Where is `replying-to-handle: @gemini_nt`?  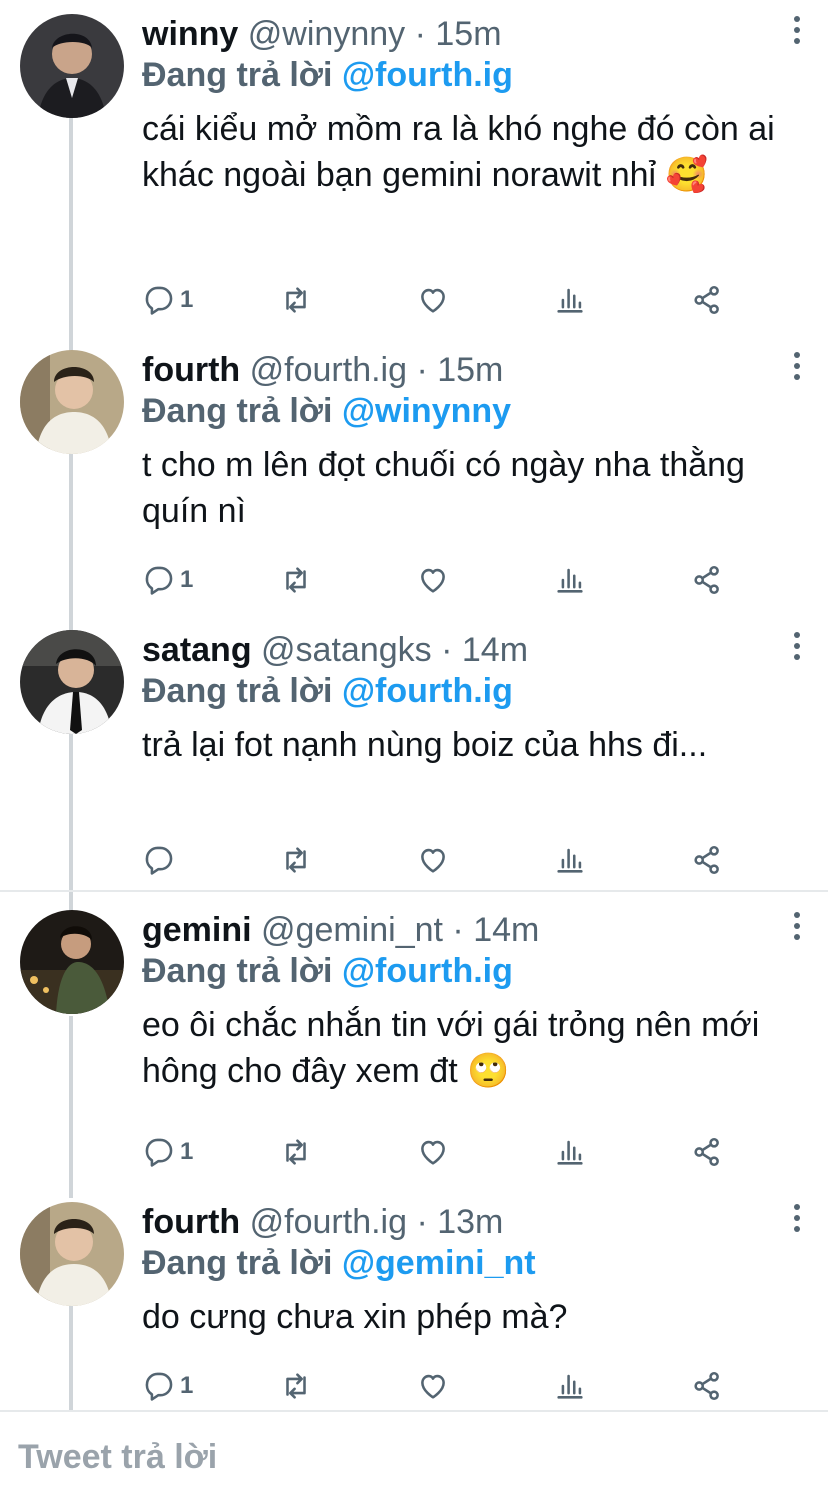
replying-to-handle: @gemini_nt is located at coordinates (439, 1263).